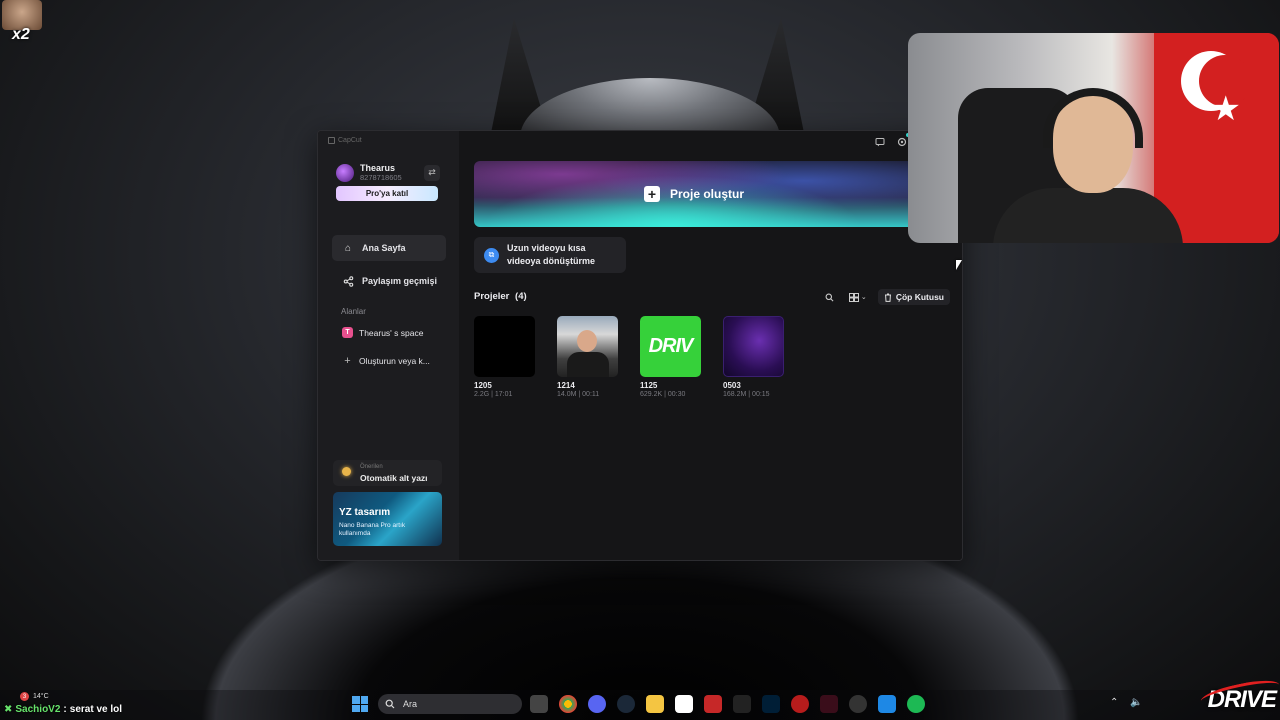 This screenshot has width=1280, height=720. What do you see at coordinates (880, 142) in the screenshot?
I see `message-icon` at bounding box center [880, 142].